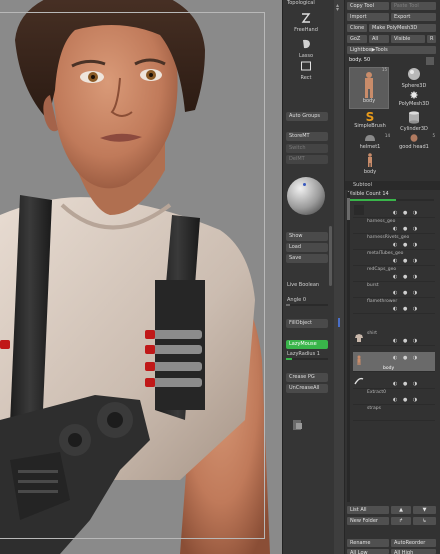  I want to click on subtool-scrollbar, so click(348, 347).